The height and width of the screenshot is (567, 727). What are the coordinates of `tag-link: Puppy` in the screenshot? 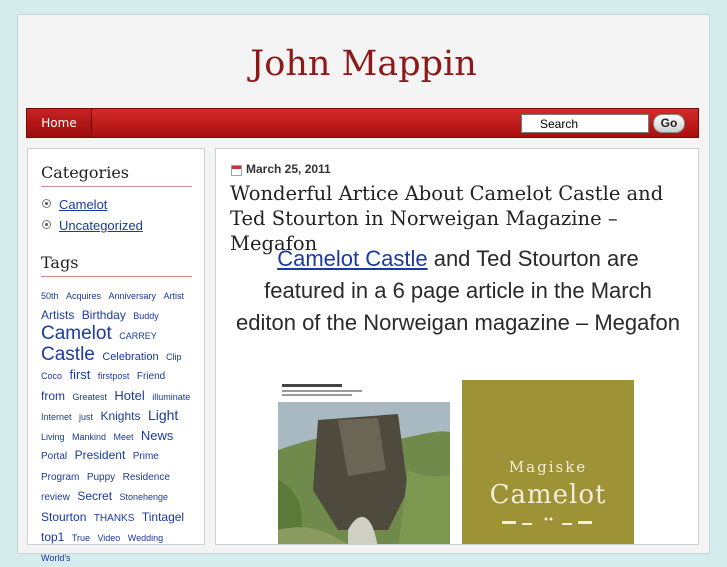 It's located at (101, 477).